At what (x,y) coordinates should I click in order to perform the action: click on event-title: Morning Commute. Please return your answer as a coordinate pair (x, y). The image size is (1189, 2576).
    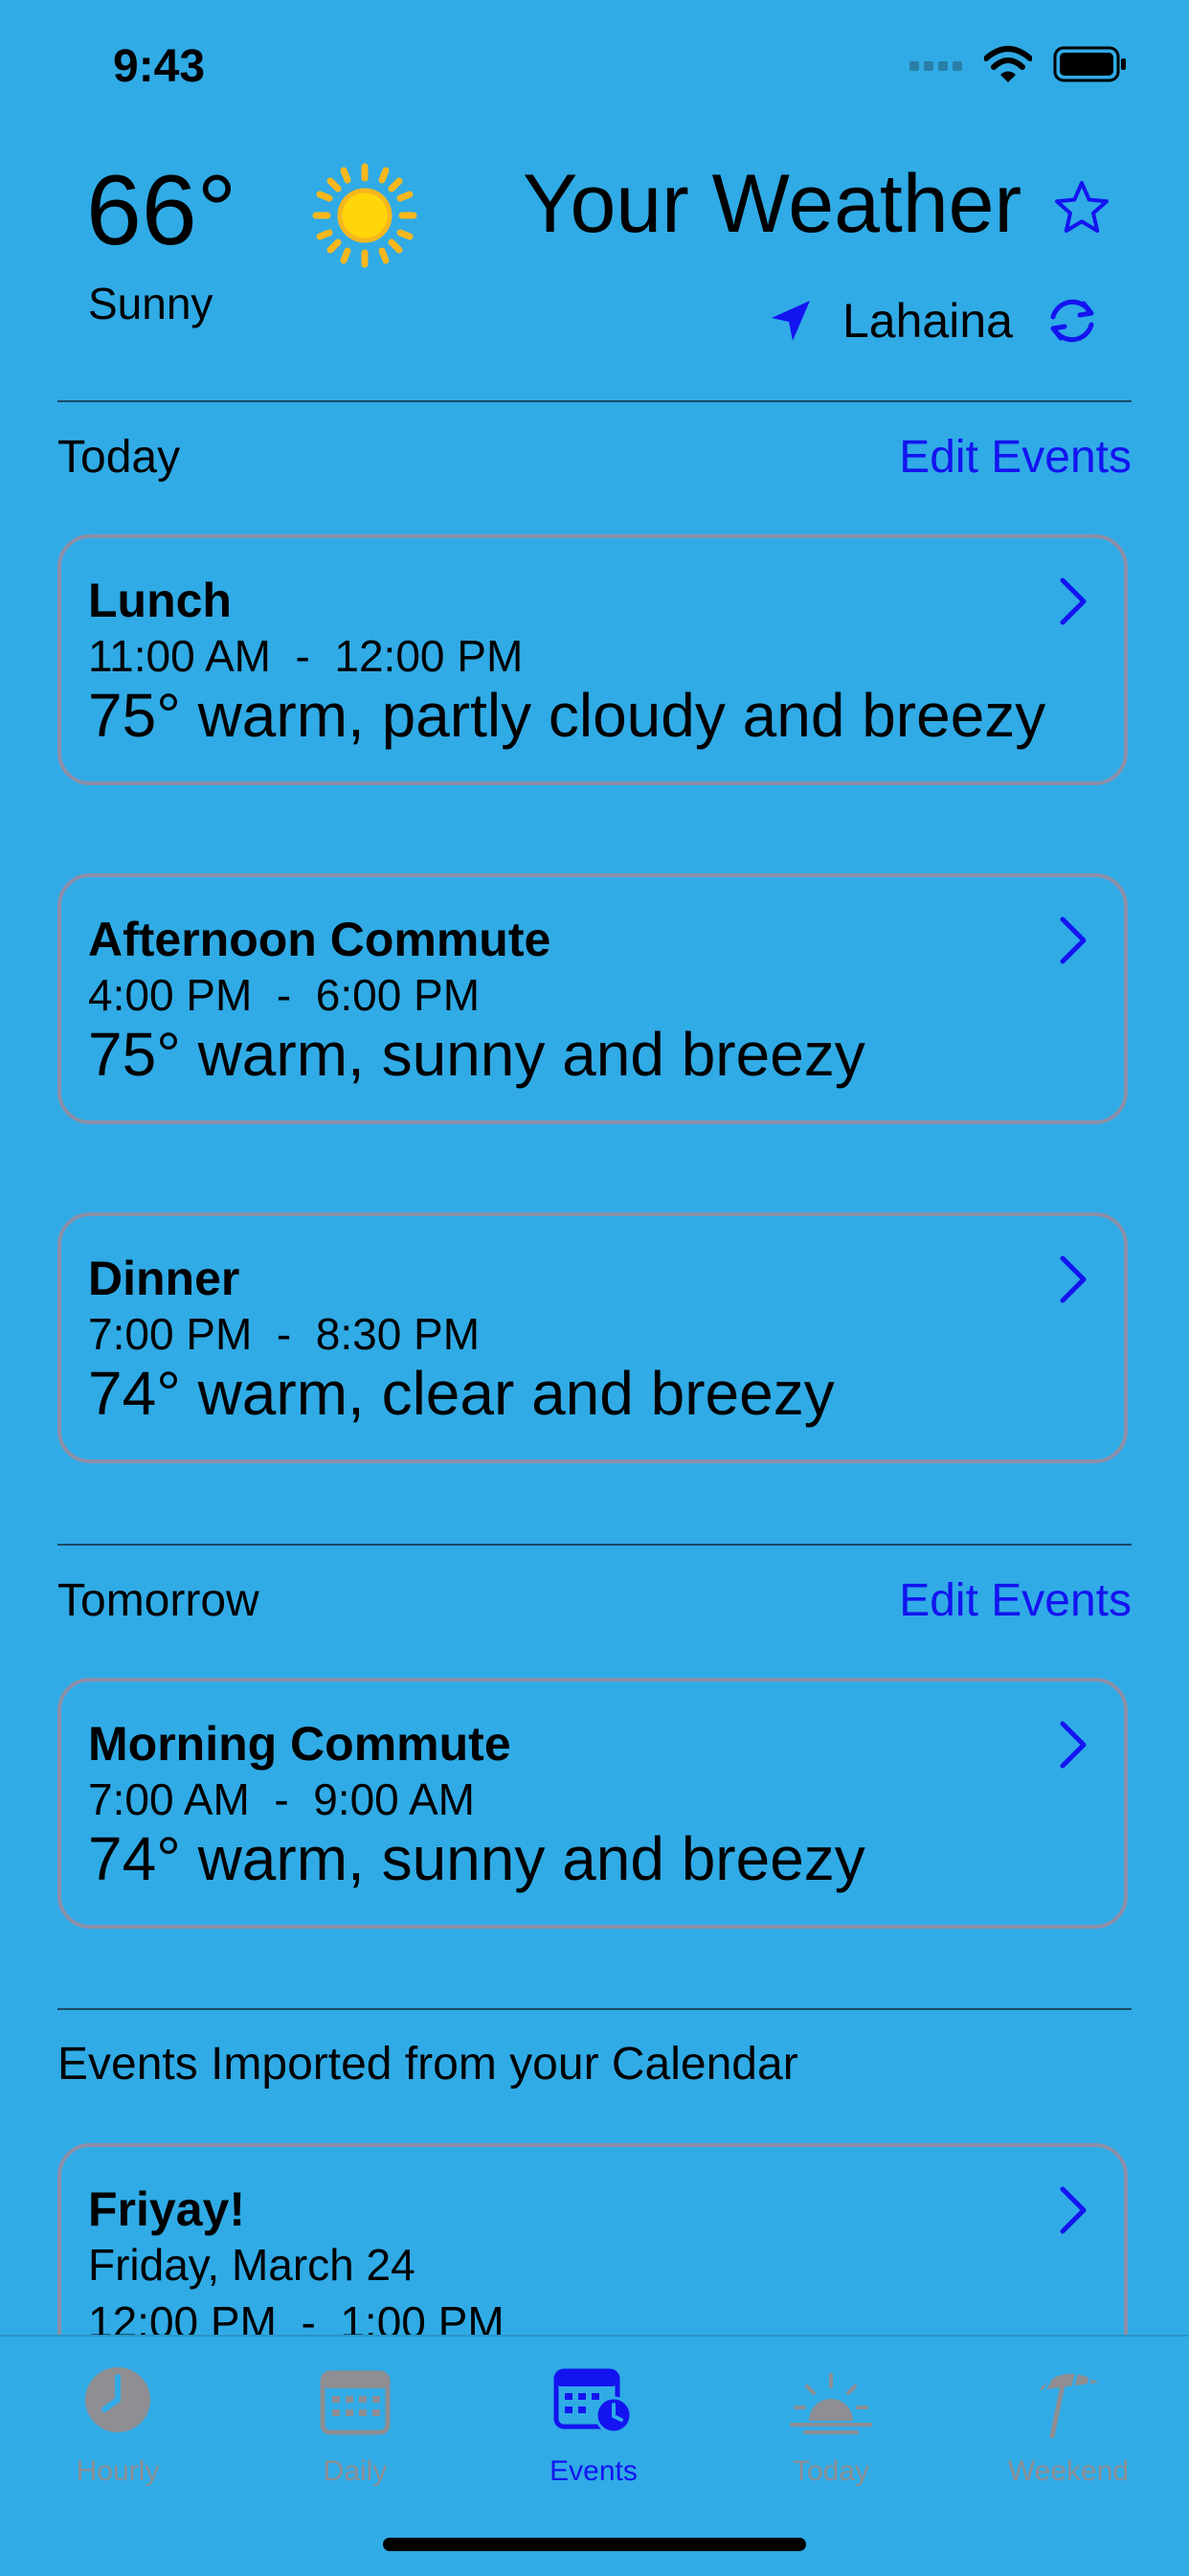
    Looking at the image, I should click on (299, 1744).